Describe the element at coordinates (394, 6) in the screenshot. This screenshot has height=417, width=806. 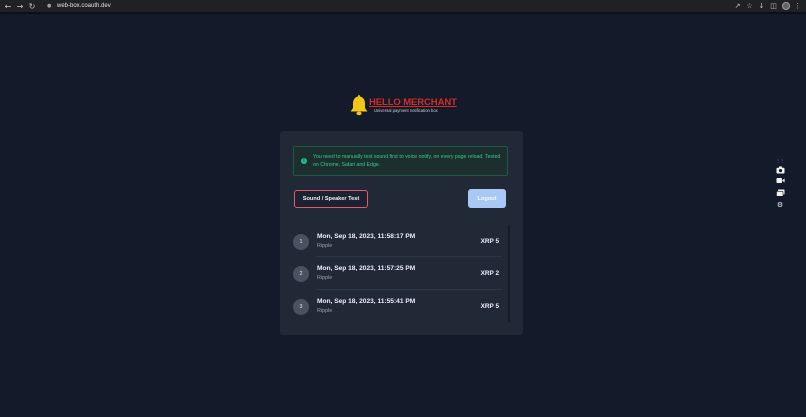
I see `address-bar: ● web-box.coauth.dev` at that location.